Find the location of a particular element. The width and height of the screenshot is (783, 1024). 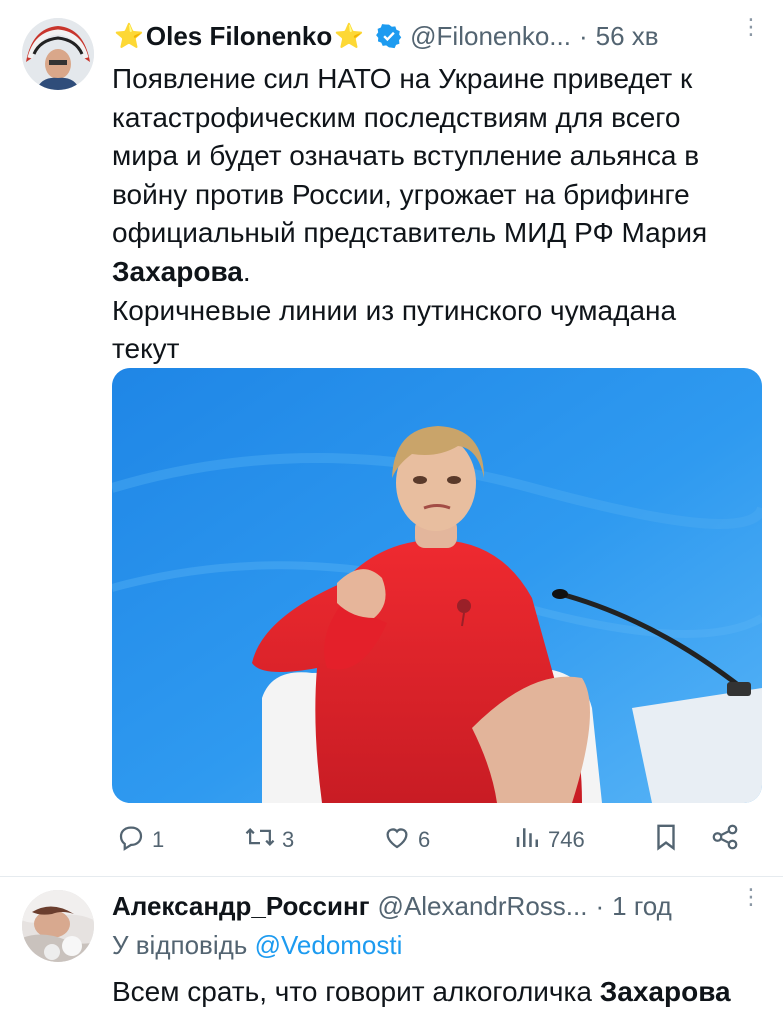

share-icon is located at coordinates (728, 840).